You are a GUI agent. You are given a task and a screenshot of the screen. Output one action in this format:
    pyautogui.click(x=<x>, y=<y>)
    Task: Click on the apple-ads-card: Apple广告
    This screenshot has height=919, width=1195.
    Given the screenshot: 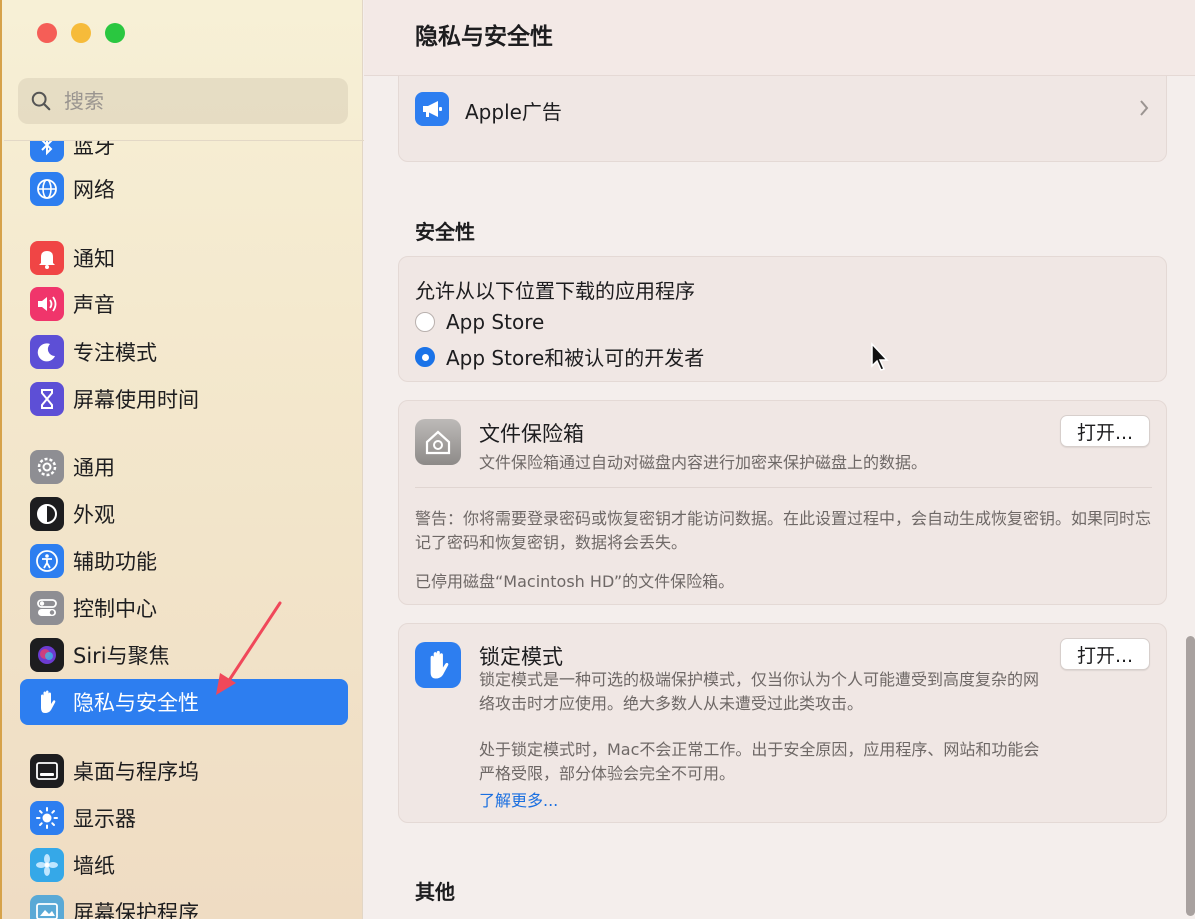 What is the action you would take?
    pyautogui.click(x=782, y=119)
    